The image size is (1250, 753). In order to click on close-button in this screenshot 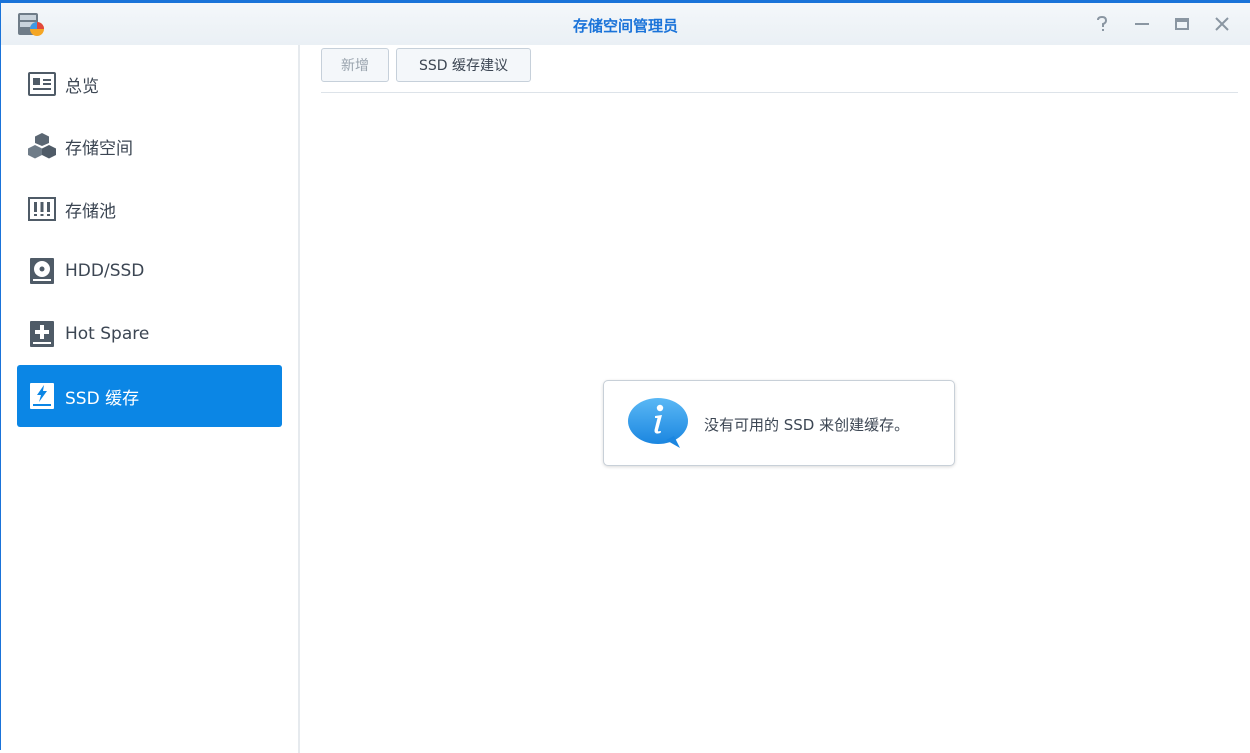, I will do `click(1222, 24)`.